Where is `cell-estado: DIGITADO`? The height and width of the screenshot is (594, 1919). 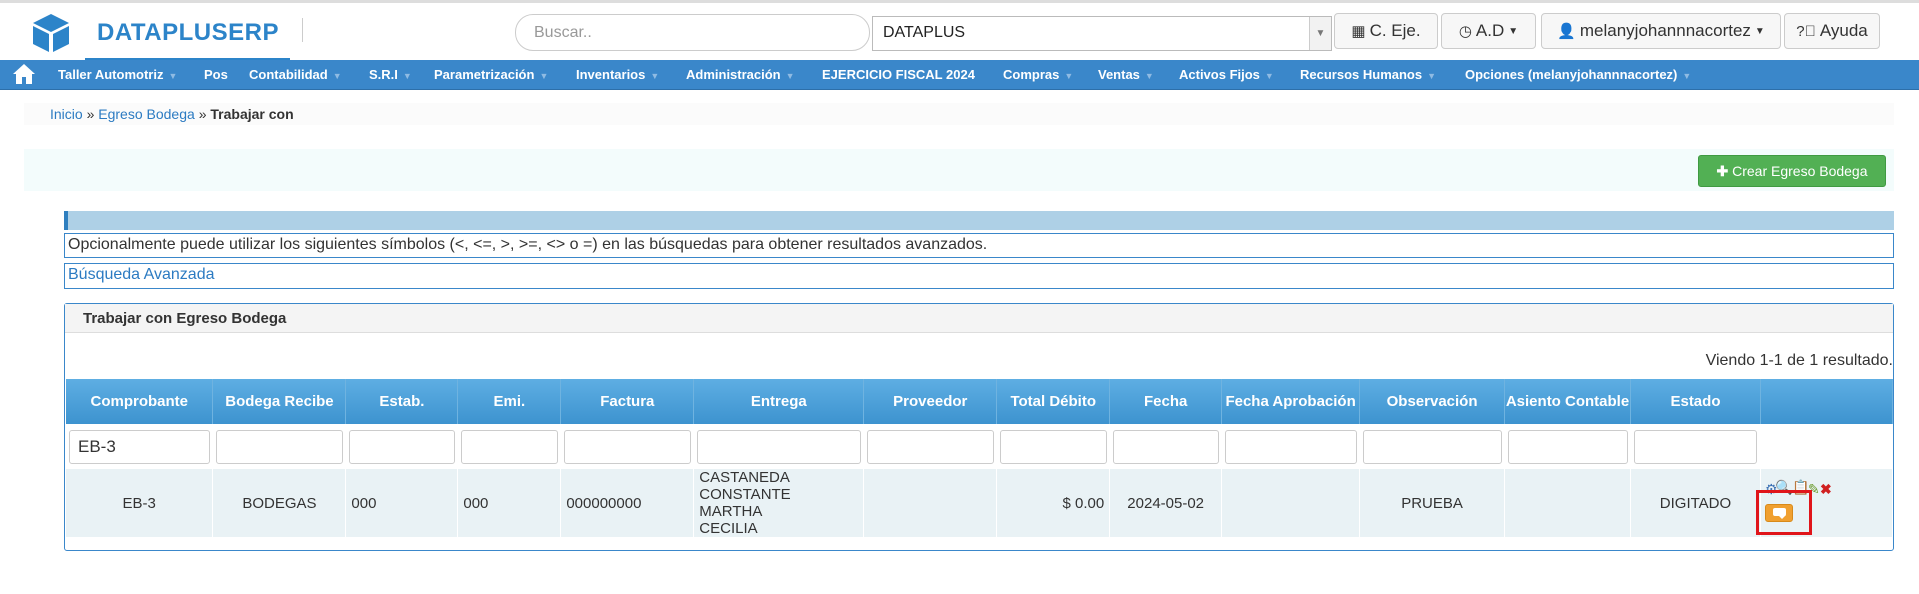 cell-estado: DIGITADO is located at coordinates (1695, 503).